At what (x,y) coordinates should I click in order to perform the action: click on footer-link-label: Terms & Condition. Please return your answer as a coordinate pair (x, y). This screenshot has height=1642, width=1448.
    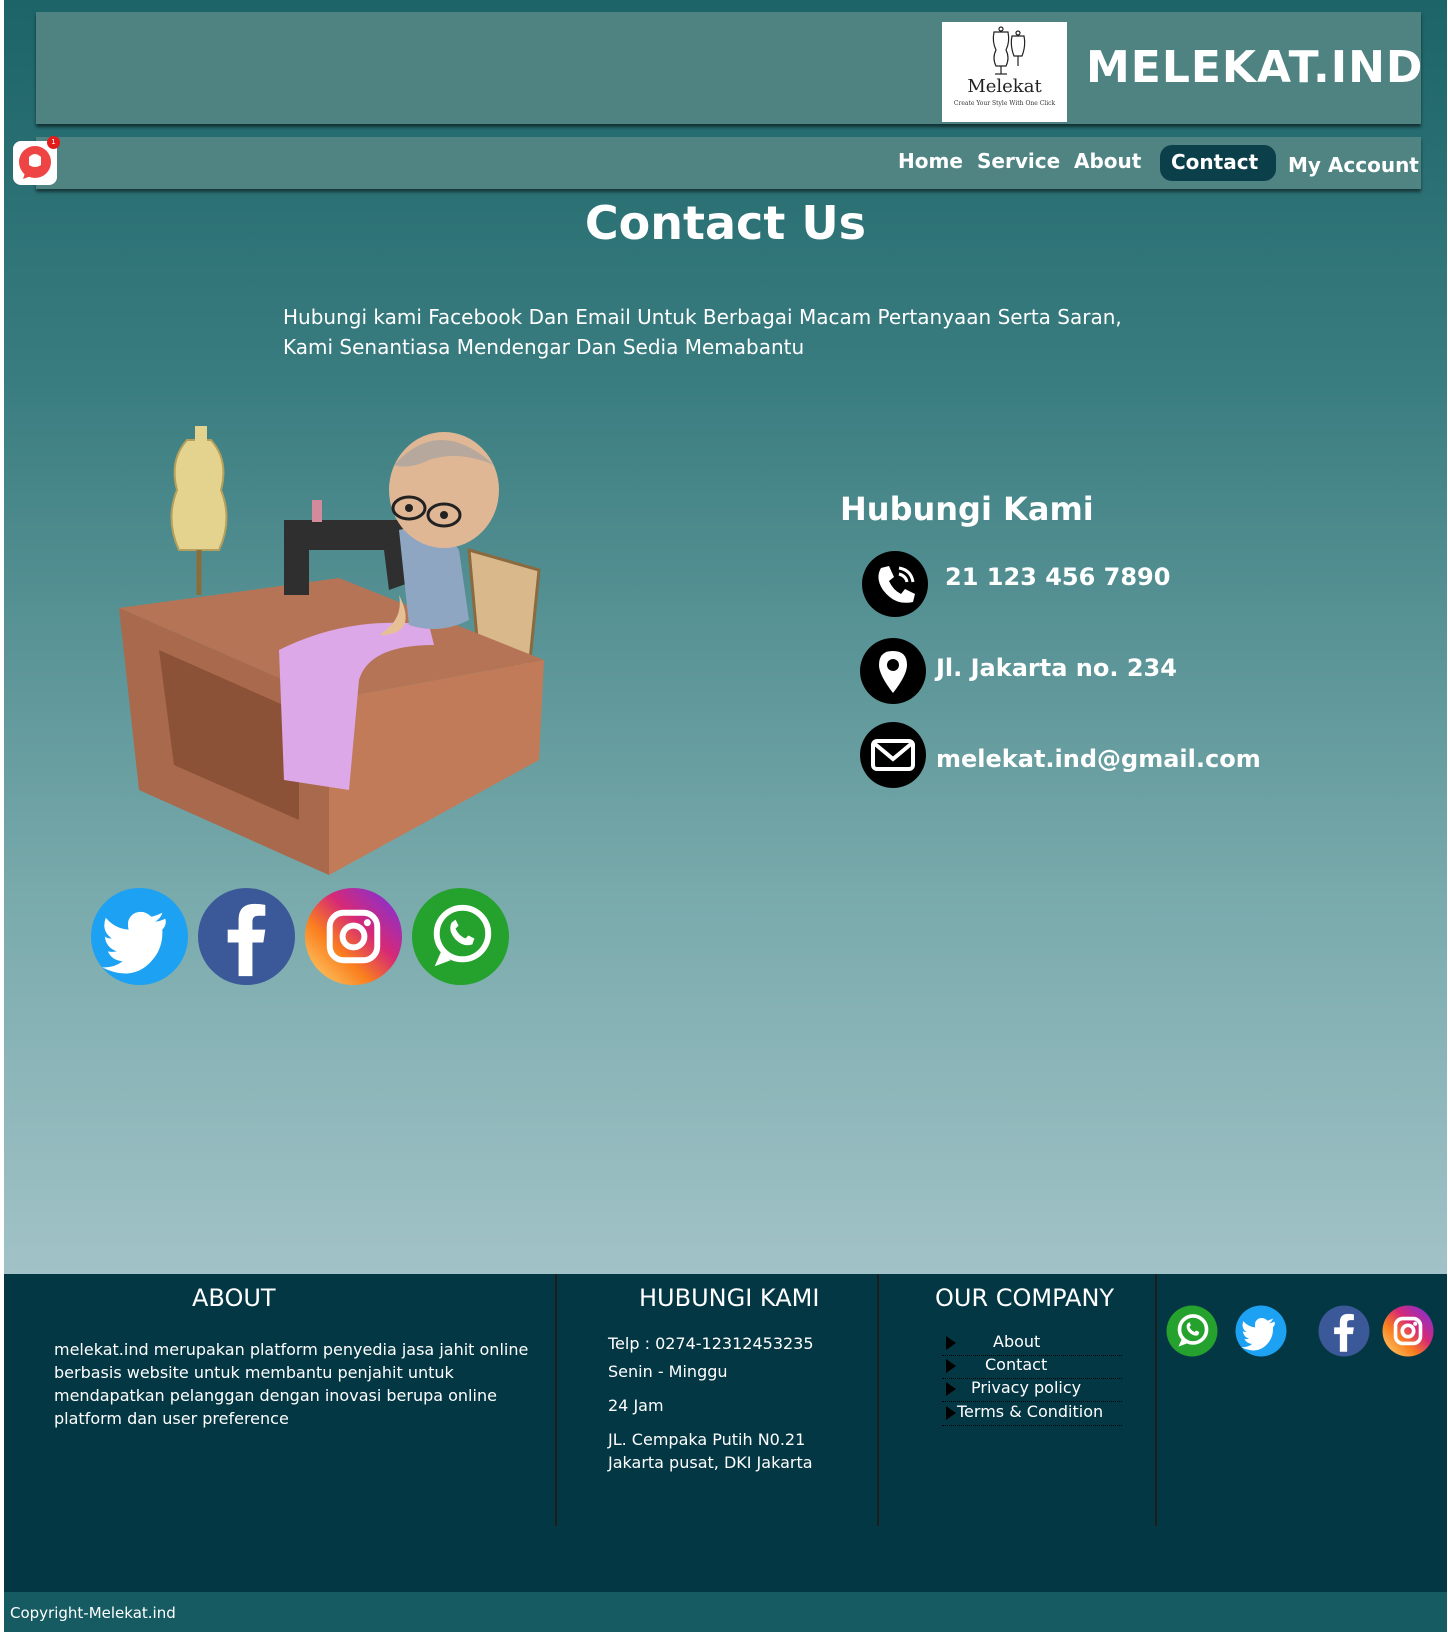
    Looking at the image, I should click on (1030, 1411).